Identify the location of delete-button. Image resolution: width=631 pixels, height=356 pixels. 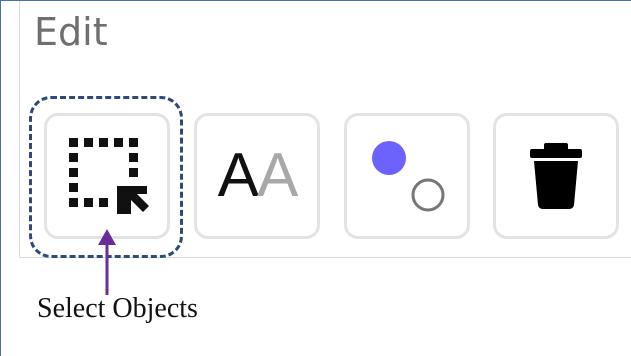
(556, 176).